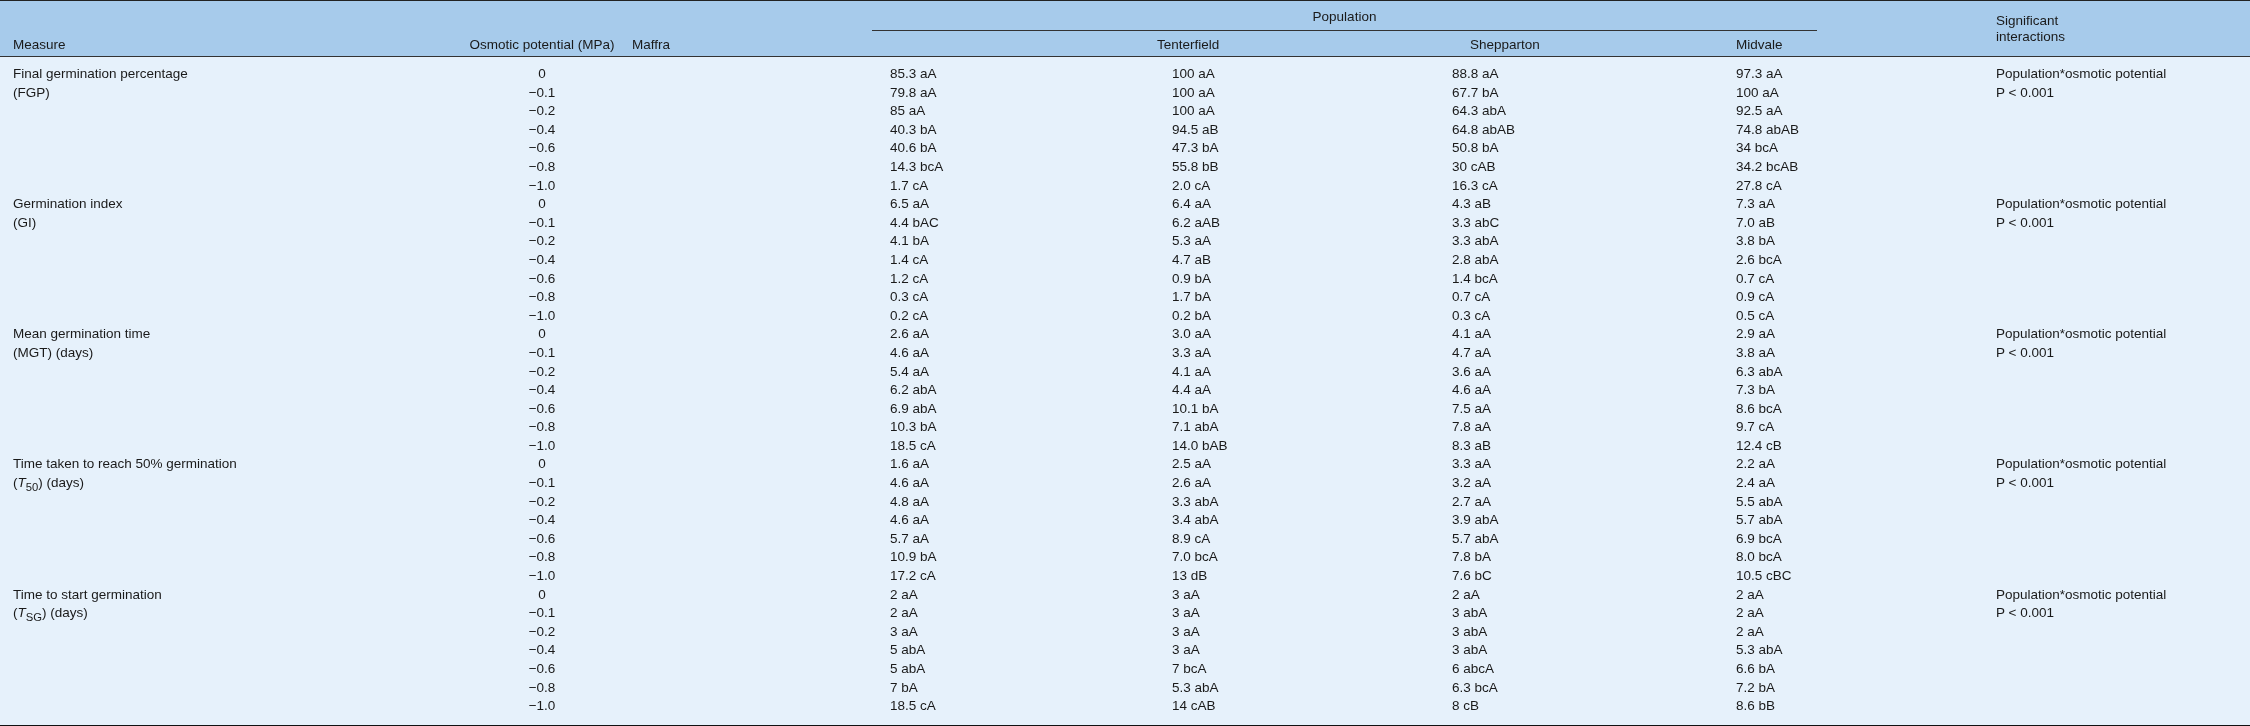 Image resolution: width=2250 pixels, height=726 pixels. Describe the element at coordinates (913, 445) in the screenshot. I see `table-cell-text: 18.5 cA` at that location.